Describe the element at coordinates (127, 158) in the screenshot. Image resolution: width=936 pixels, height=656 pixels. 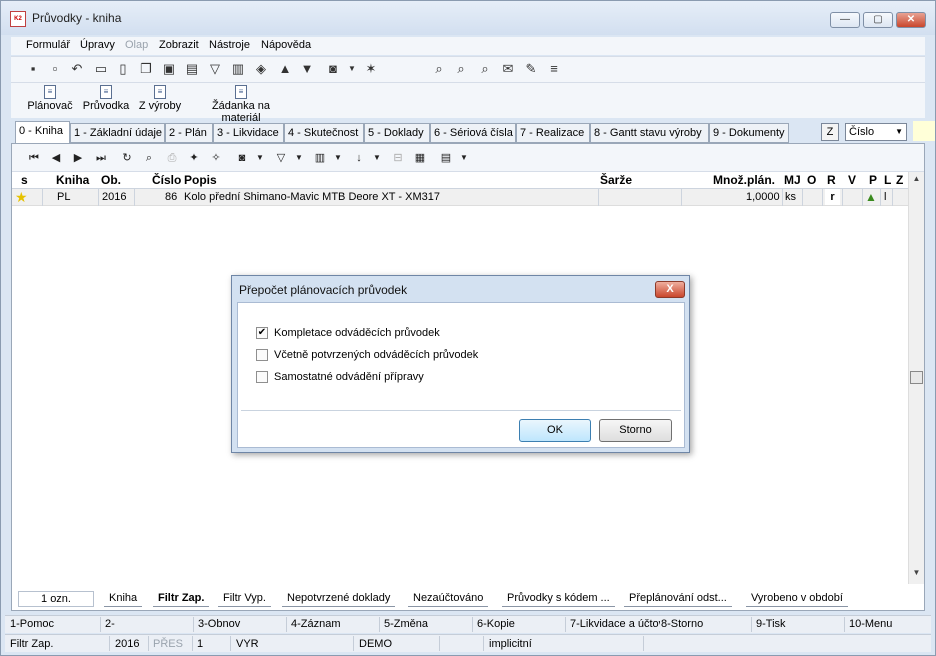
I see `refresh-icon: ↻` at that location.